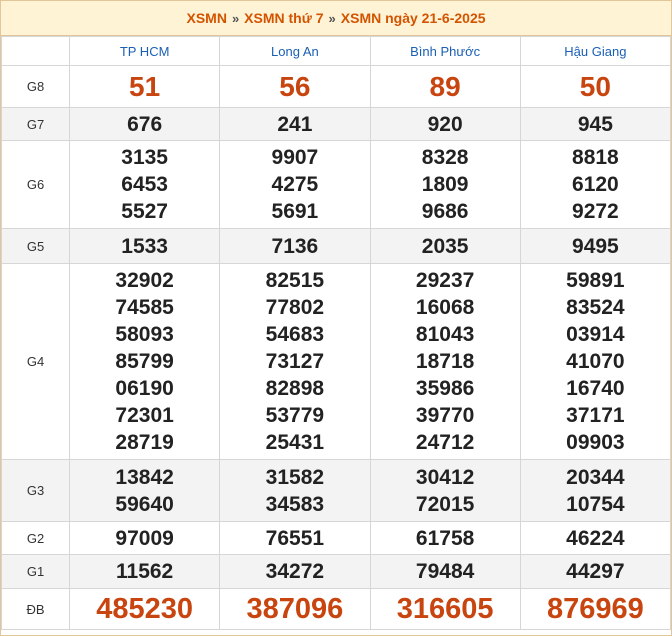 This screenshot has height=636, width=672. I want to click on prize-number: 676, so click(145, 124).